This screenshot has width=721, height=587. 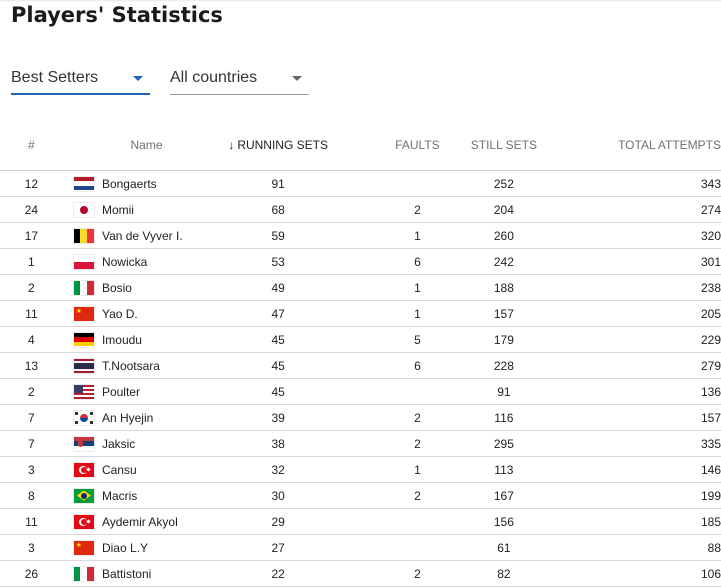 What do you see at coordinates (278, 573) in the screenshot?
I see `running-sets-cell: 22` at bounding box center [278, 573].